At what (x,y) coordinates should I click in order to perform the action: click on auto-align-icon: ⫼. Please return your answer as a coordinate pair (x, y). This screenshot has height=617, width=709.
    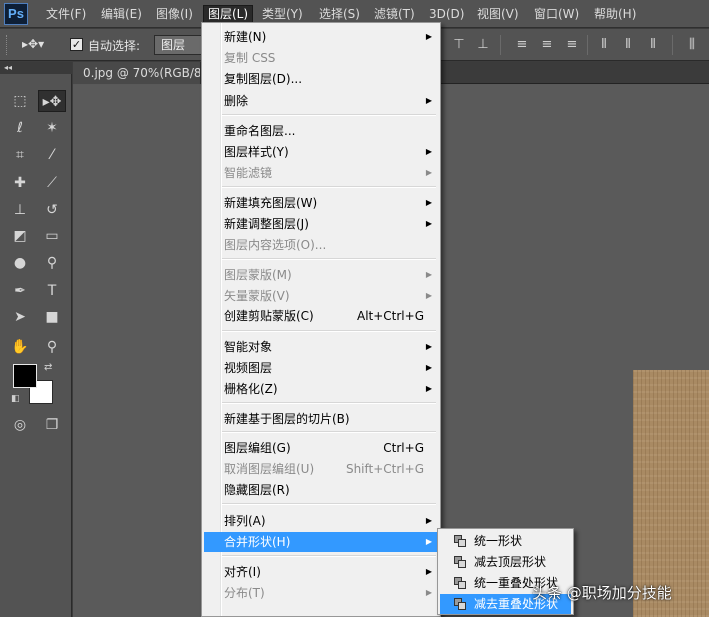
    Looking at the image, I should click on (692, 45).